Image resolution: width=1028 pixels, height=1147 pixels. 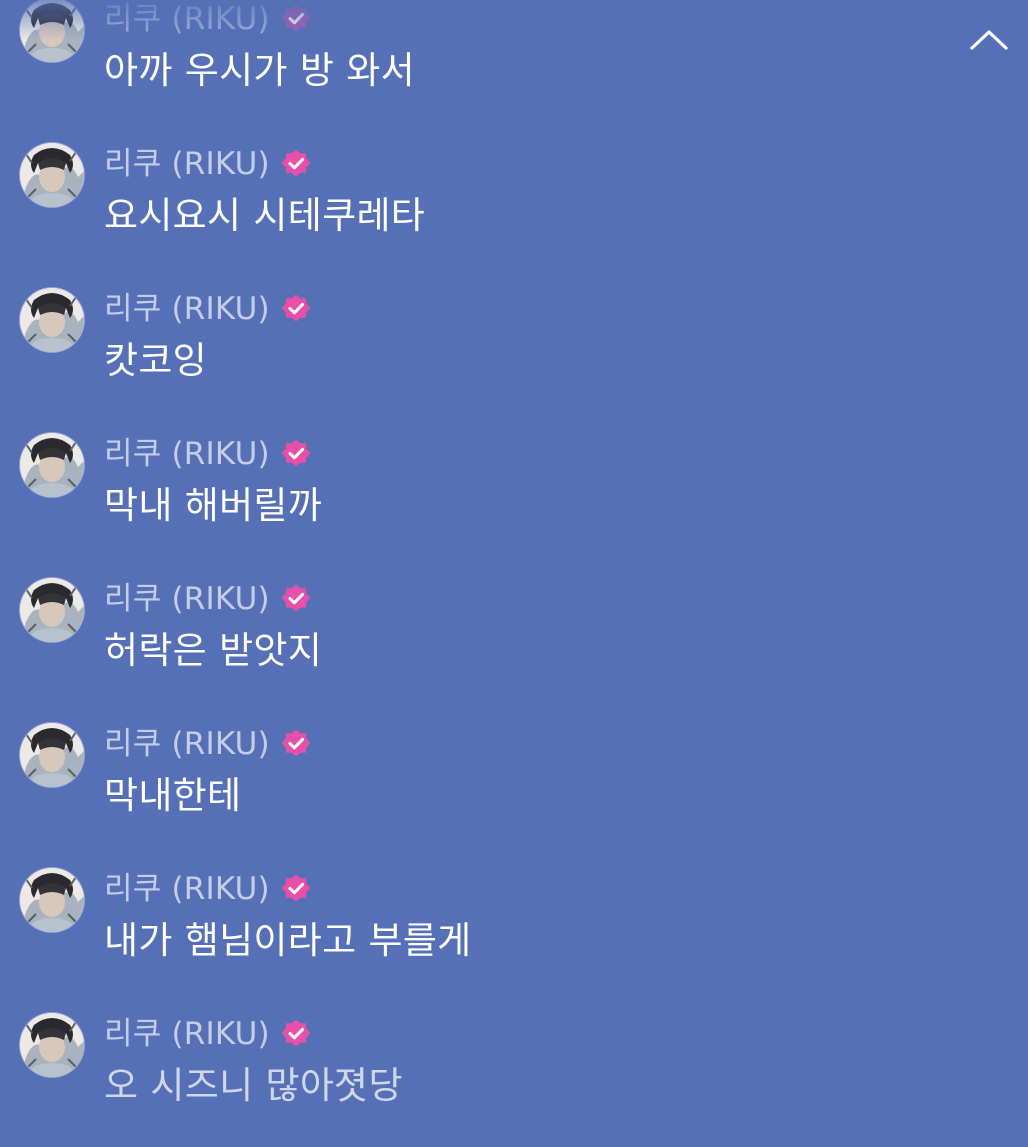 I want to click on collapse-chat-button, so click(x=989, y=40).